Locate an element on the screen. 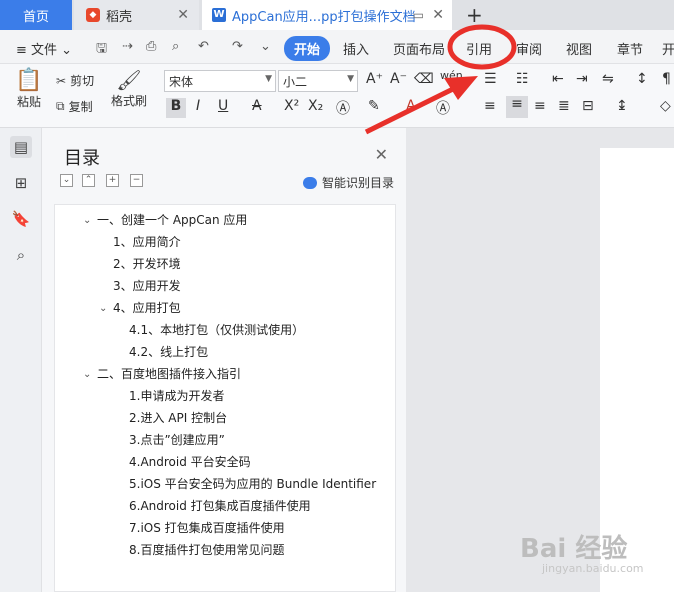 This screenshot has height=592, width=674. toc-item: 2.进入 API 控制台 is located at coordinates (178, 417).